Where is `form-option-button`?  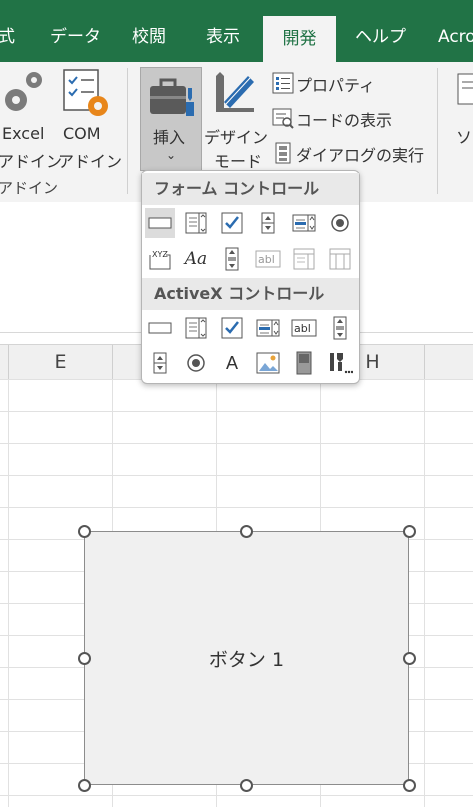 form-option-button is located at coordinates (340, 223).